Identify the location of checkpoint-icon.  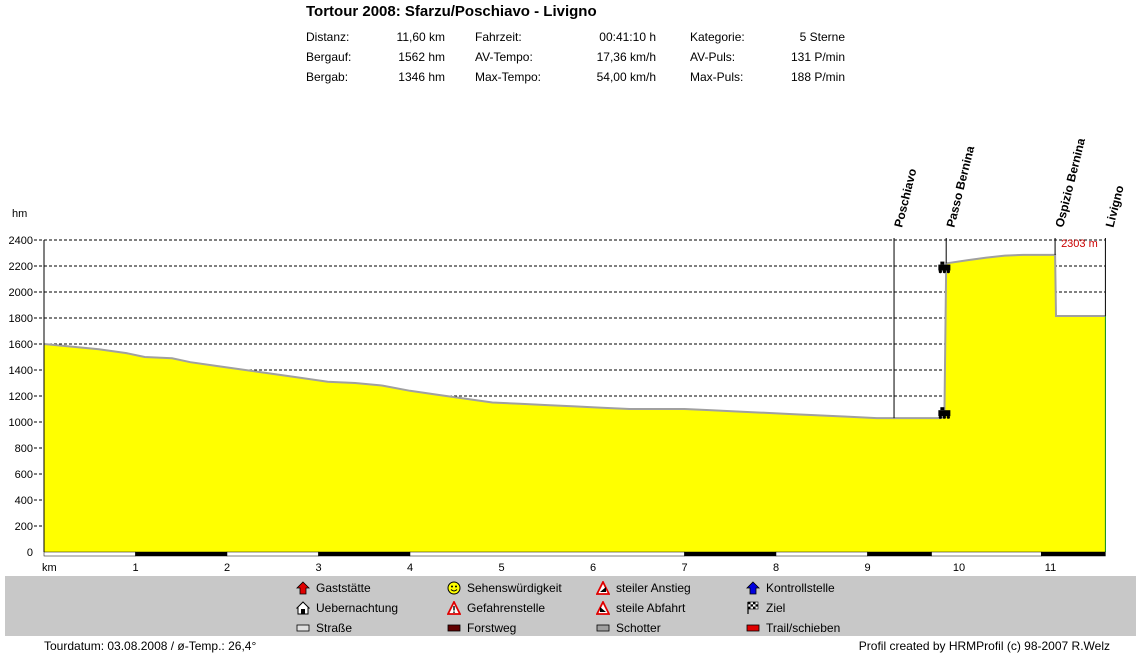
(753, 588).